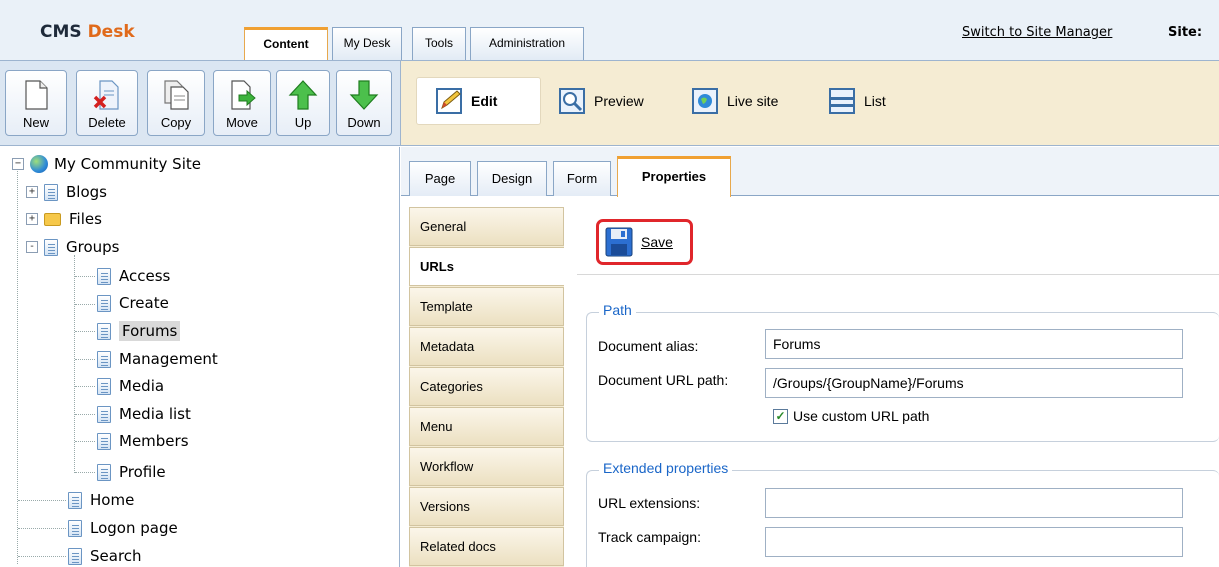 The image size is (1219, 567). I want to click on property-tab-menu: Menu, so click(486, 426).